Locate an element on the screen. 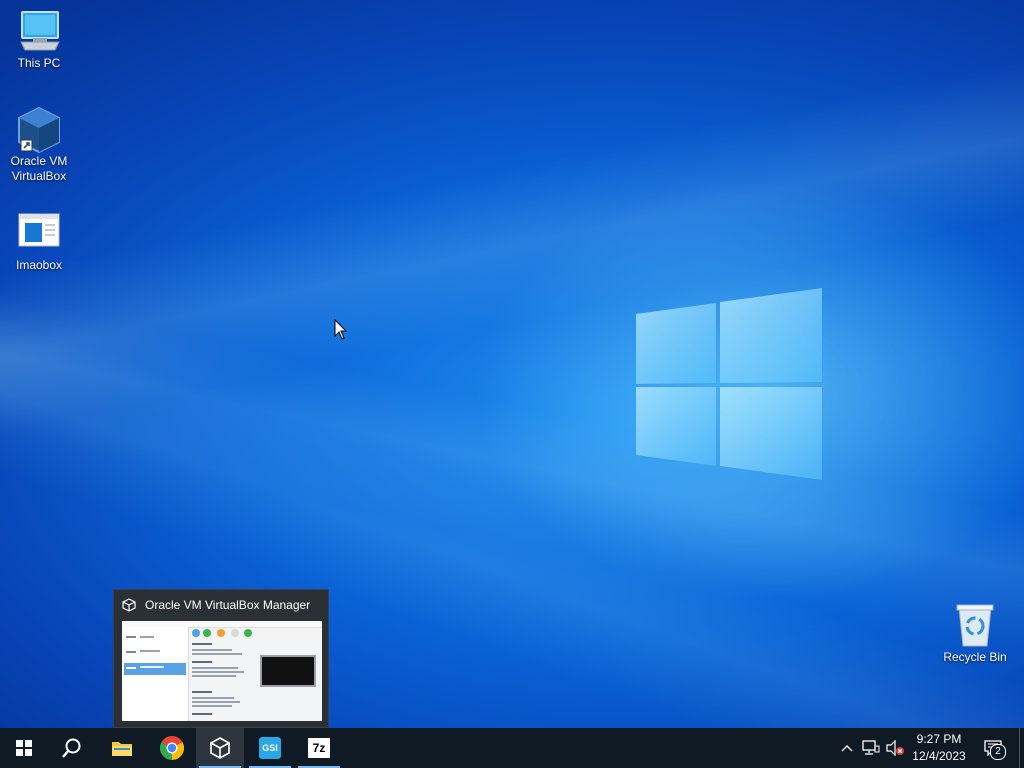 Image resolution: width=1024 pixels, height=768 pixels. taskbar-virtualbox is located at coordinates (220, 748).